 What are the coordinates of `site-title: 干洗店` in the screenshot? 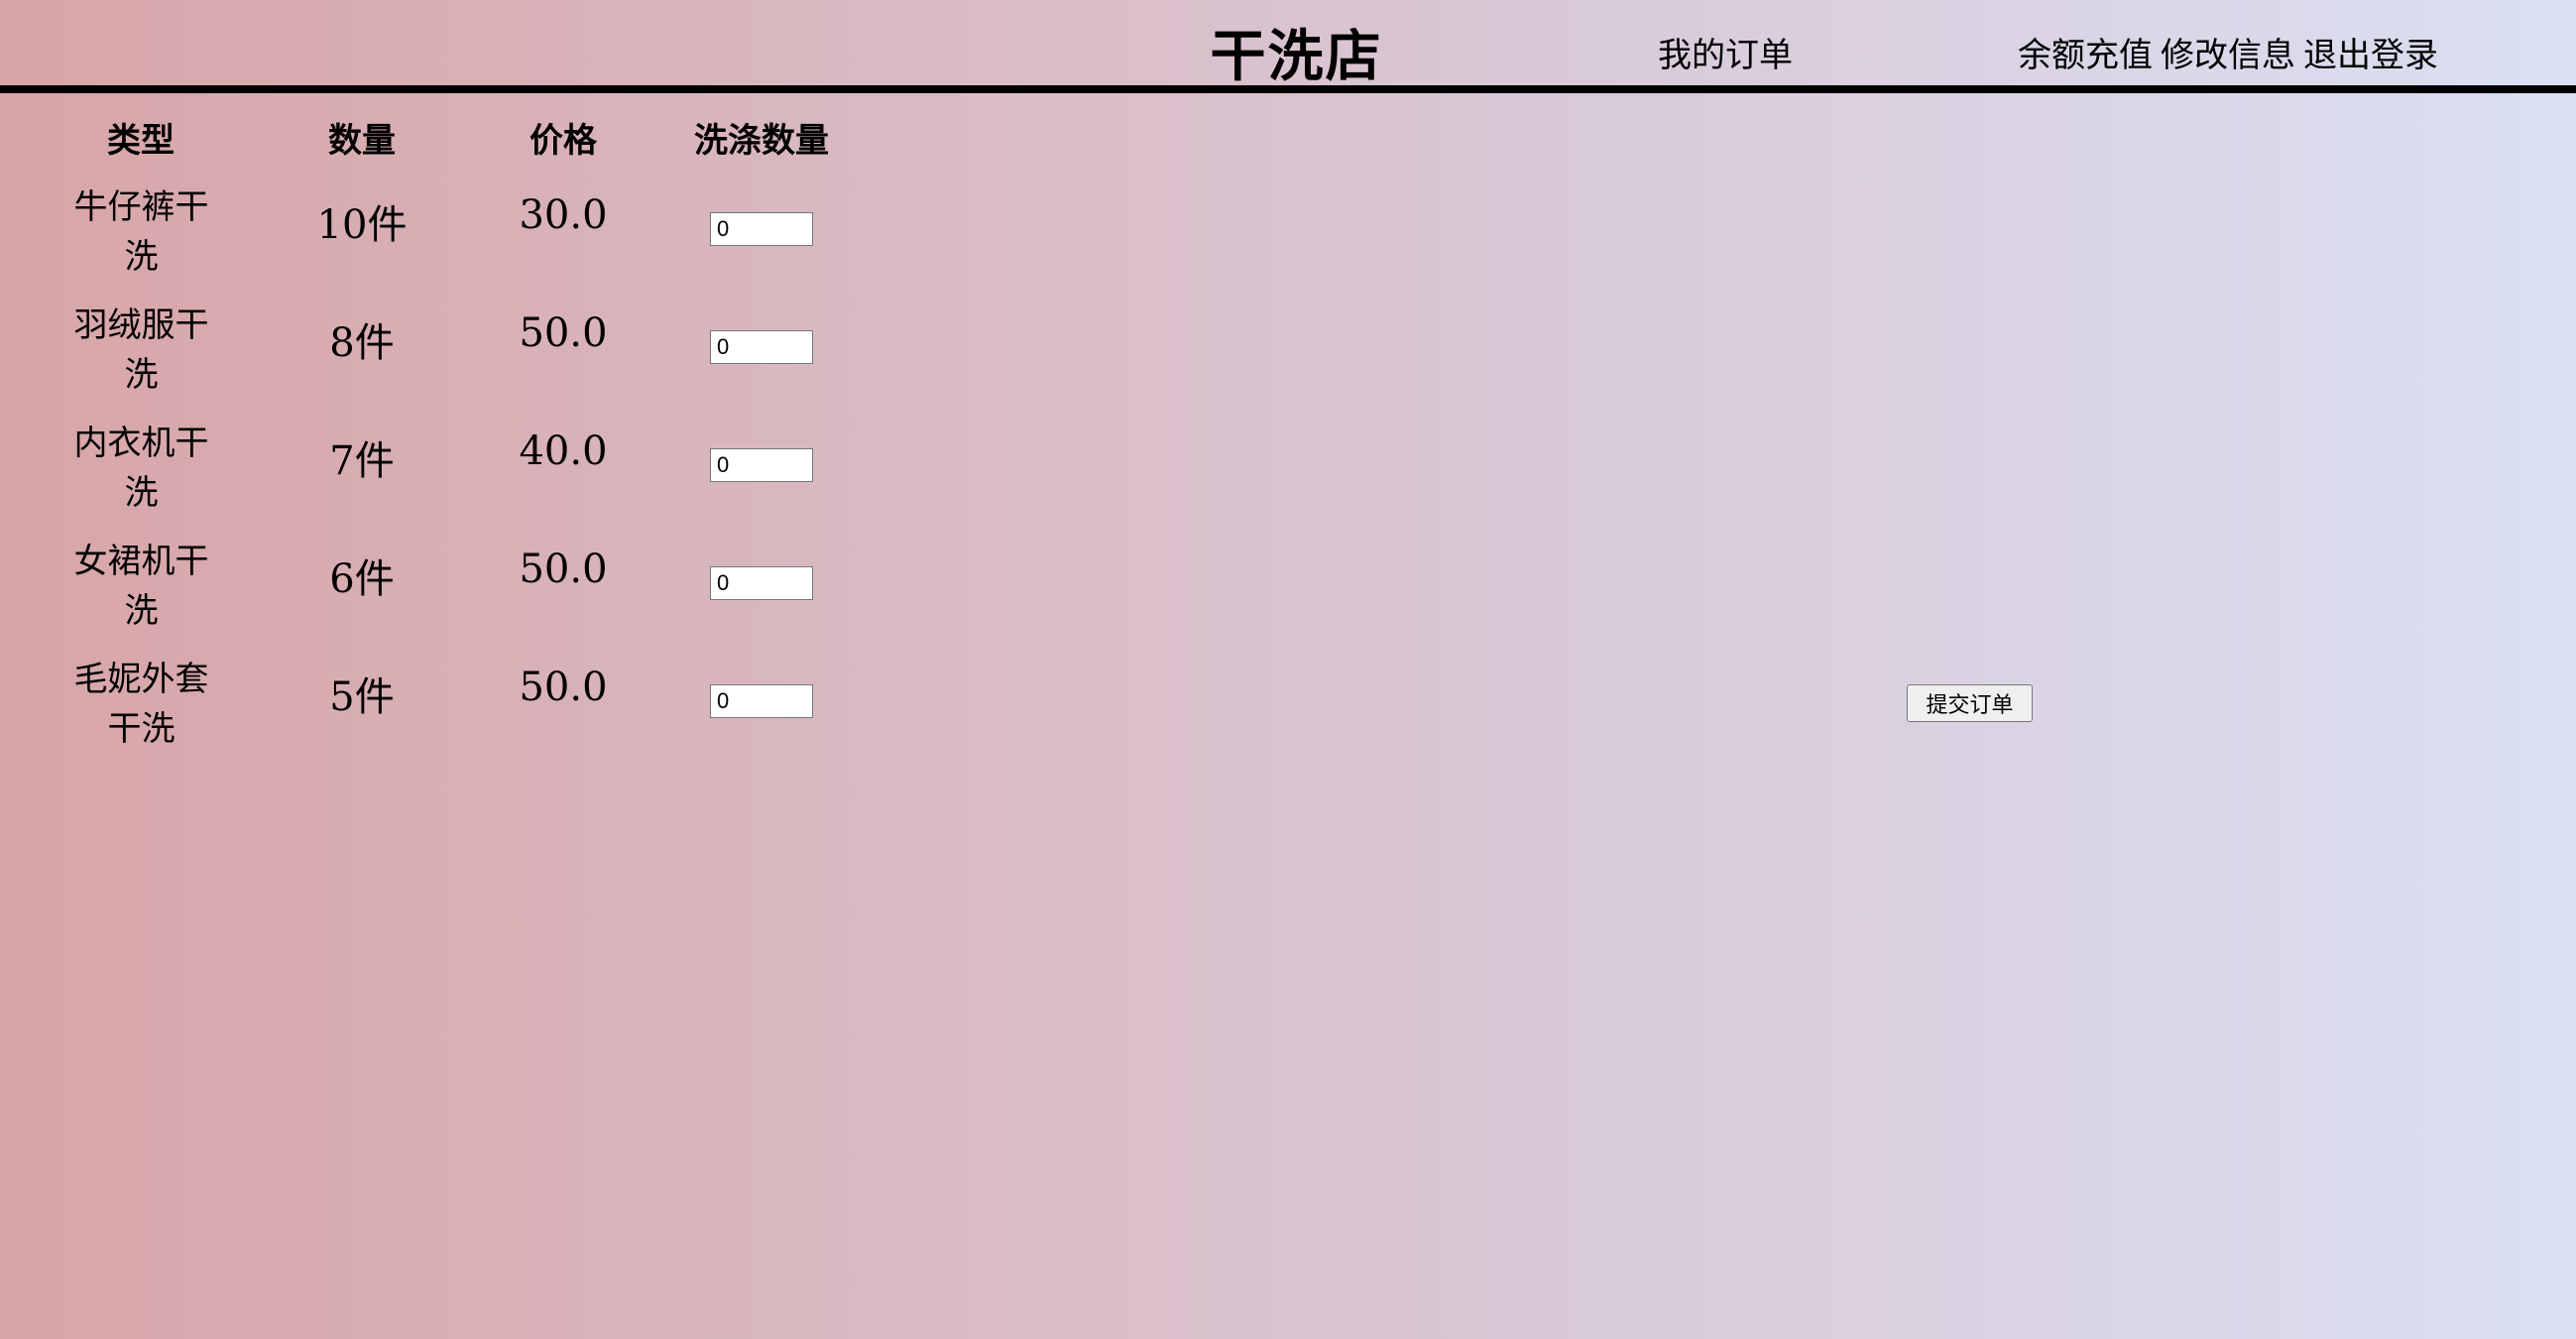 It's located at (1297, 56).